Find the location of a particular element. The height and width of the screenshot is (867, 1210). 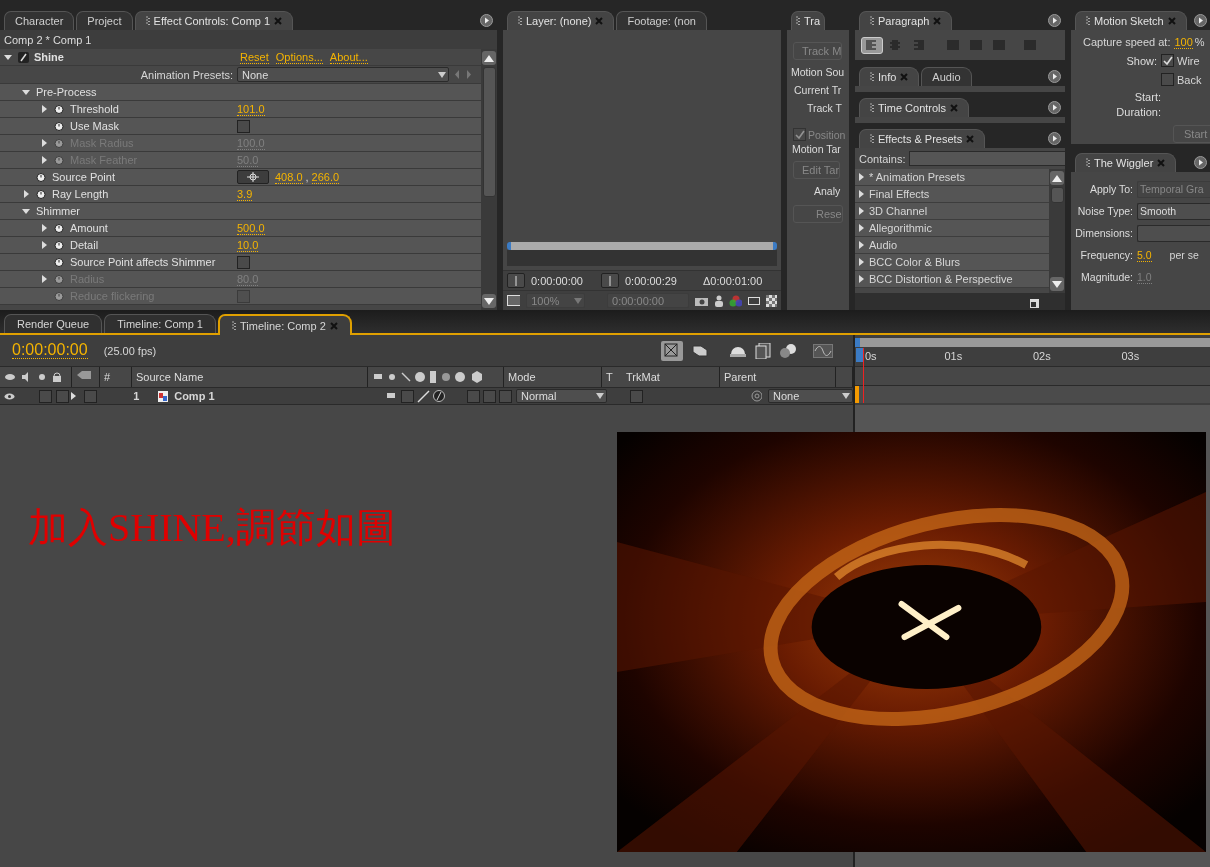

toggle-switches-icon is located at coordinates (672, 350).